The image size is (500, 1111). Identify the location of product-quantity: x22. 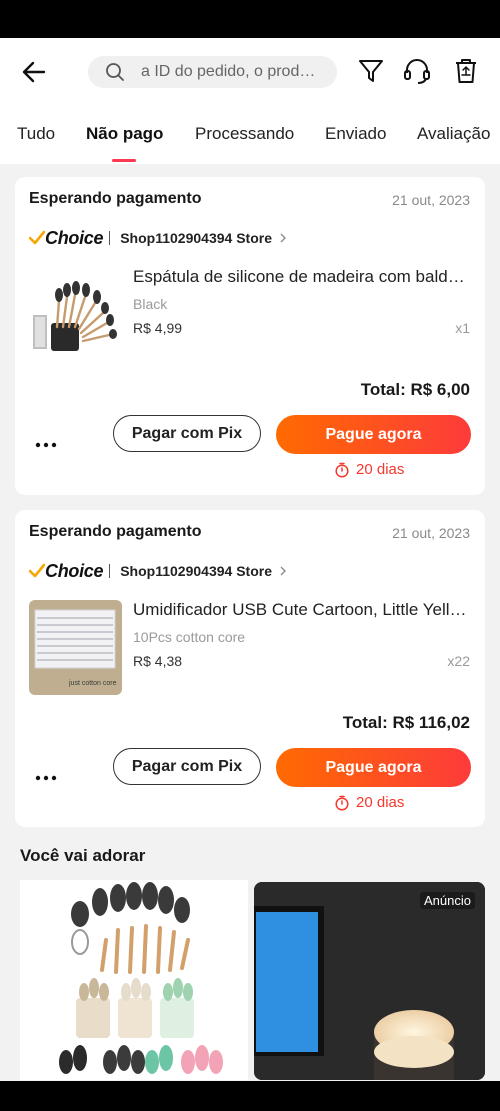
(458, 661).